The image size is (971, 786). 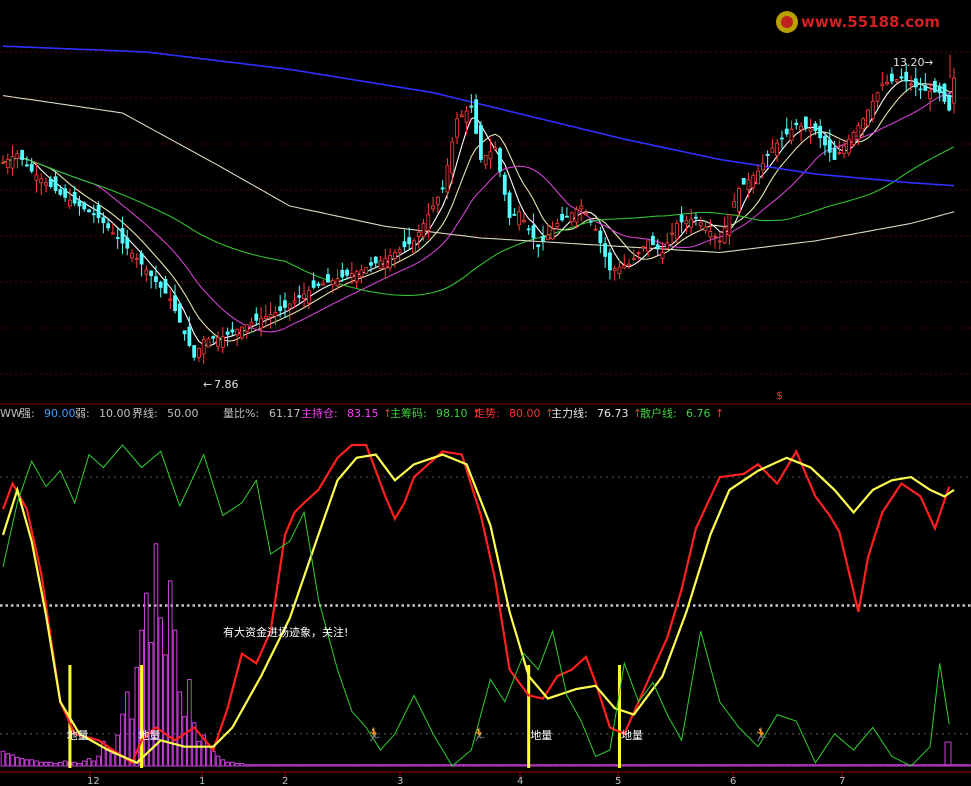 What do you see at coordinates (115, 413) in the screenshot?
I see `indicator-header-value: 10.00` at bounding box center [115, 413].